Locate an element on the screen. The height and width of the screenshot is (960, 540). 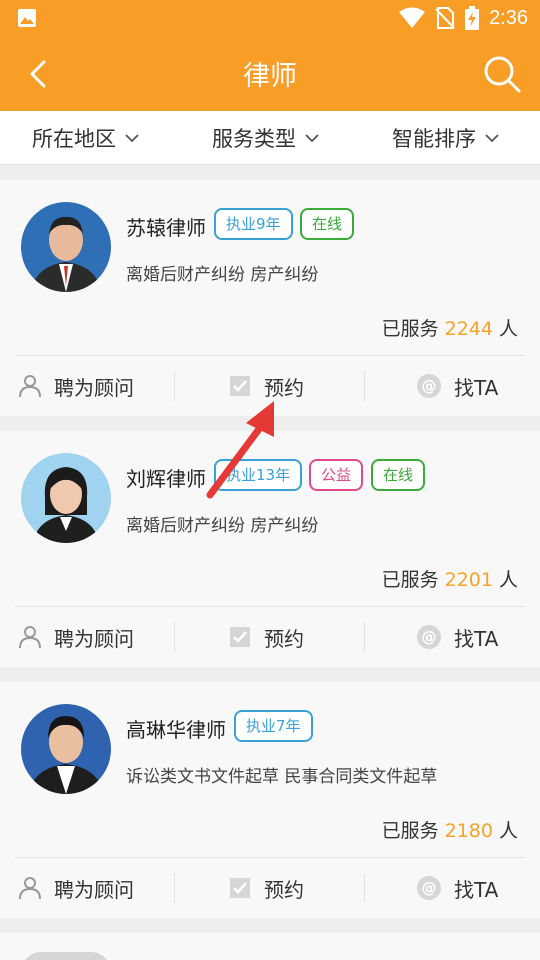
filter-service-type: 服务类型 is located at coordinates (266, 138).